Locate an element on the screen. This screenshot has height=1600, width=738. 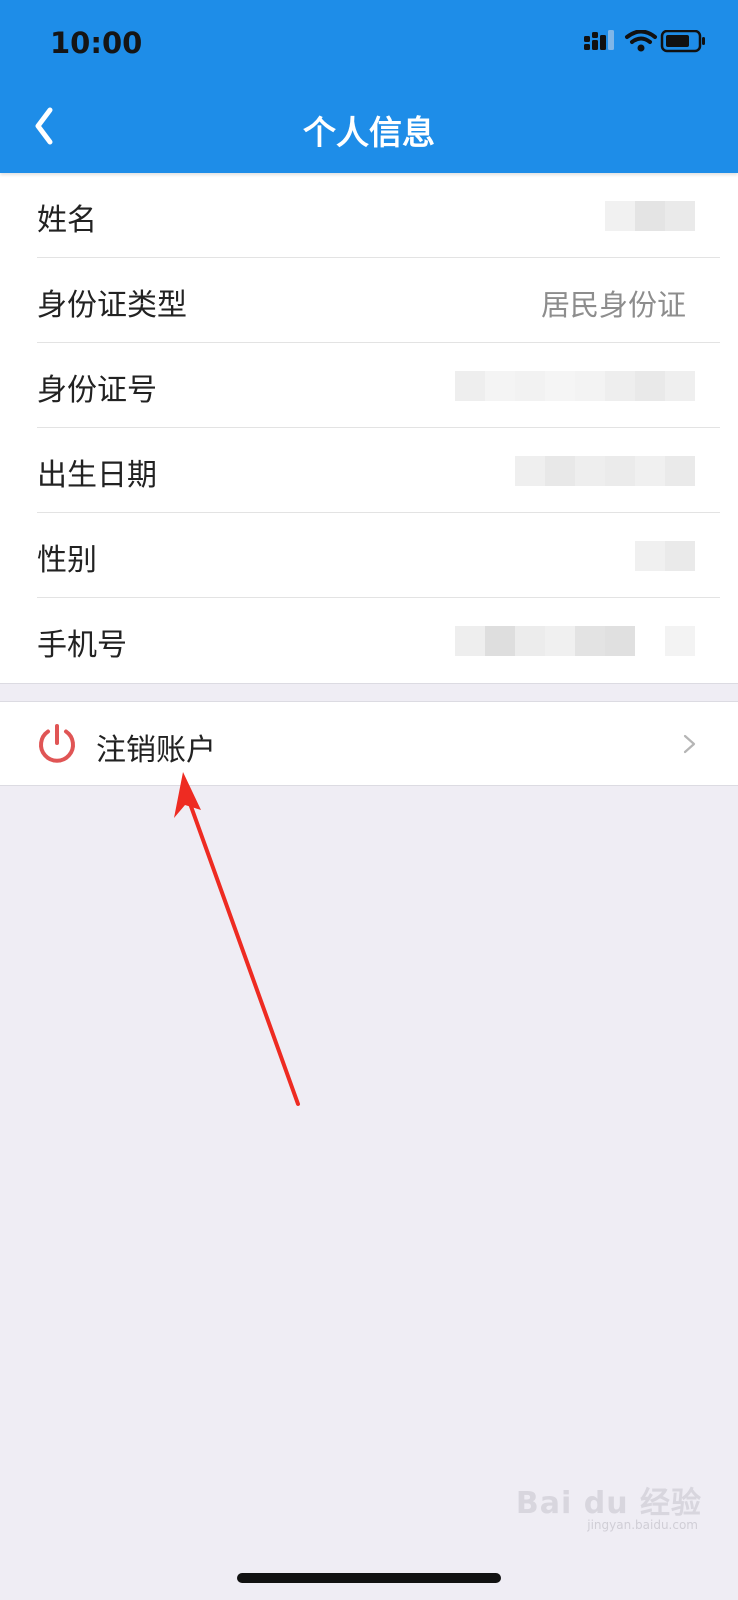
id-type-label: 身份证类型 is located at coordinates (112, 305).